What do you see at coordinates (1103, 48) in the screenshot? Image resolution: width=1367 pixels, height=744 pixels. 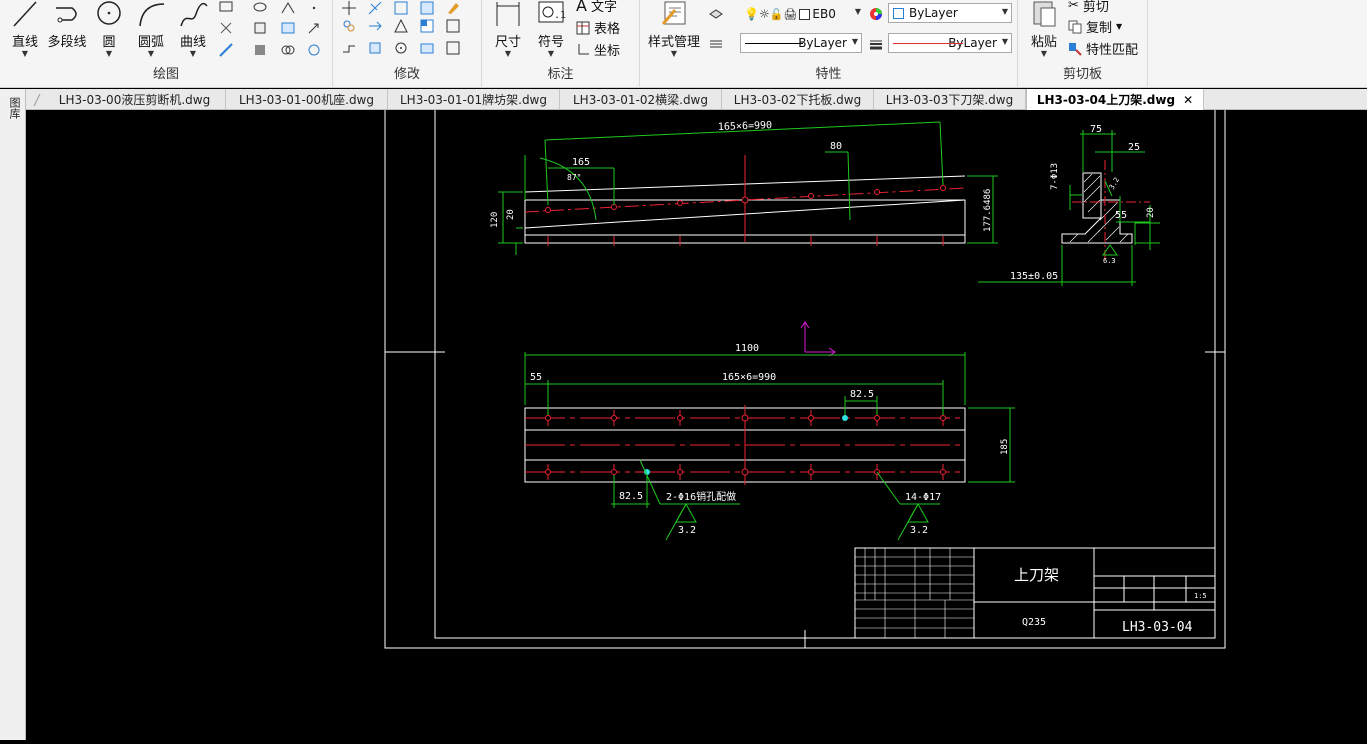 I see `match-properties-button: 特性匹配` at bounding box center [1103, 48].